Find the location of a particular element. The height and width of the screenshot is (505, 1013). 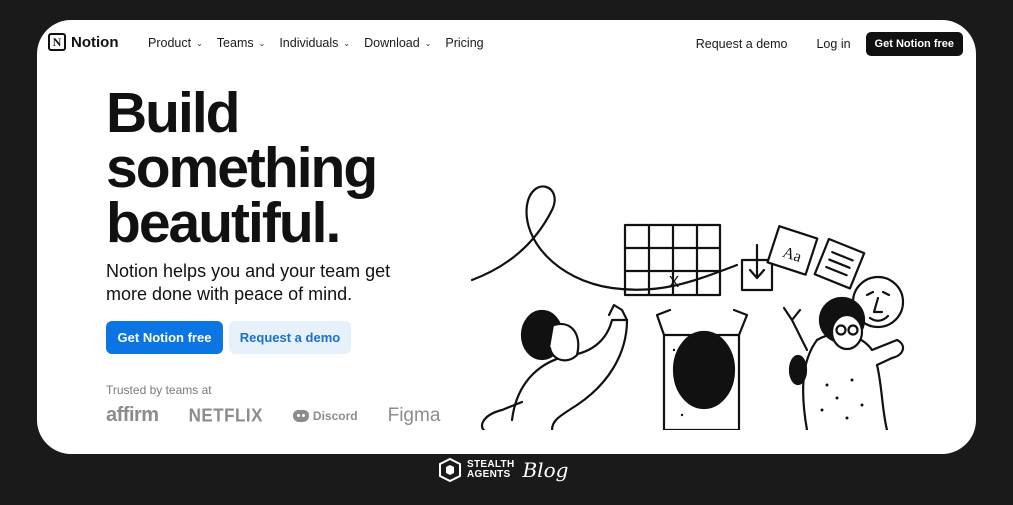

request-demo-button: Request a demo is located at coordinates (290, 337).